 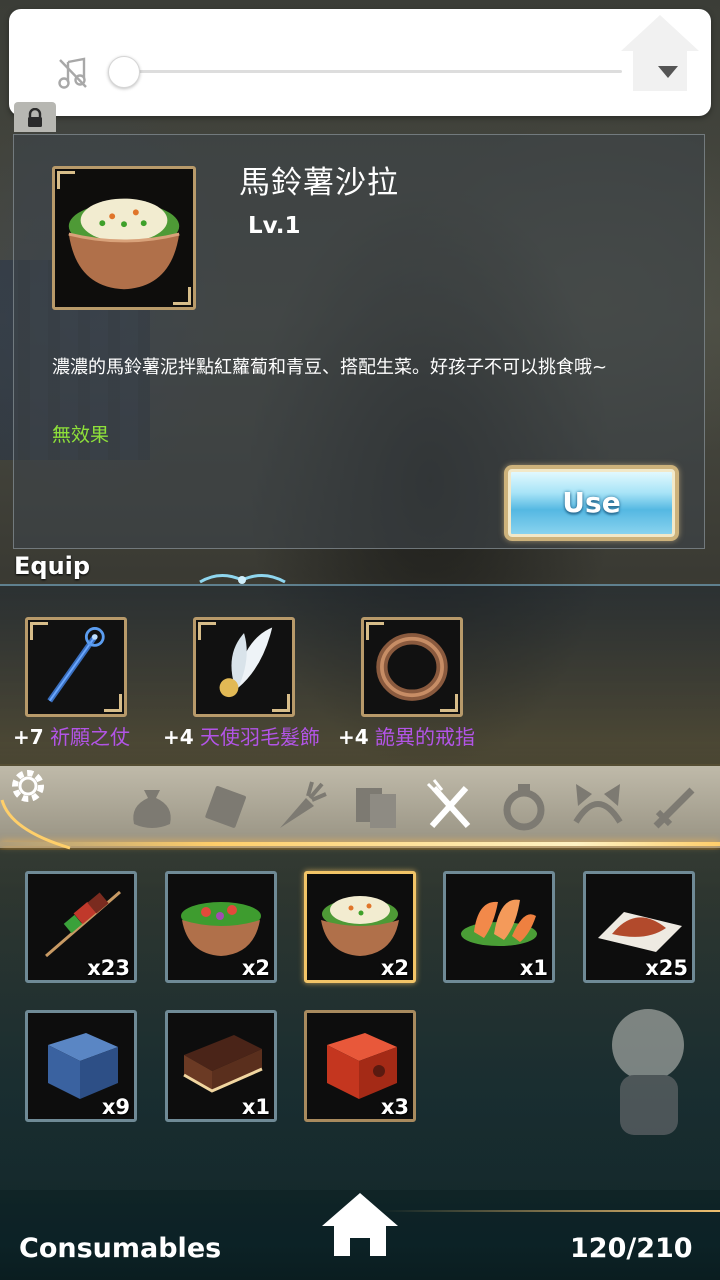 I want to click on red-box-icon, so click(x=362, y=1066).